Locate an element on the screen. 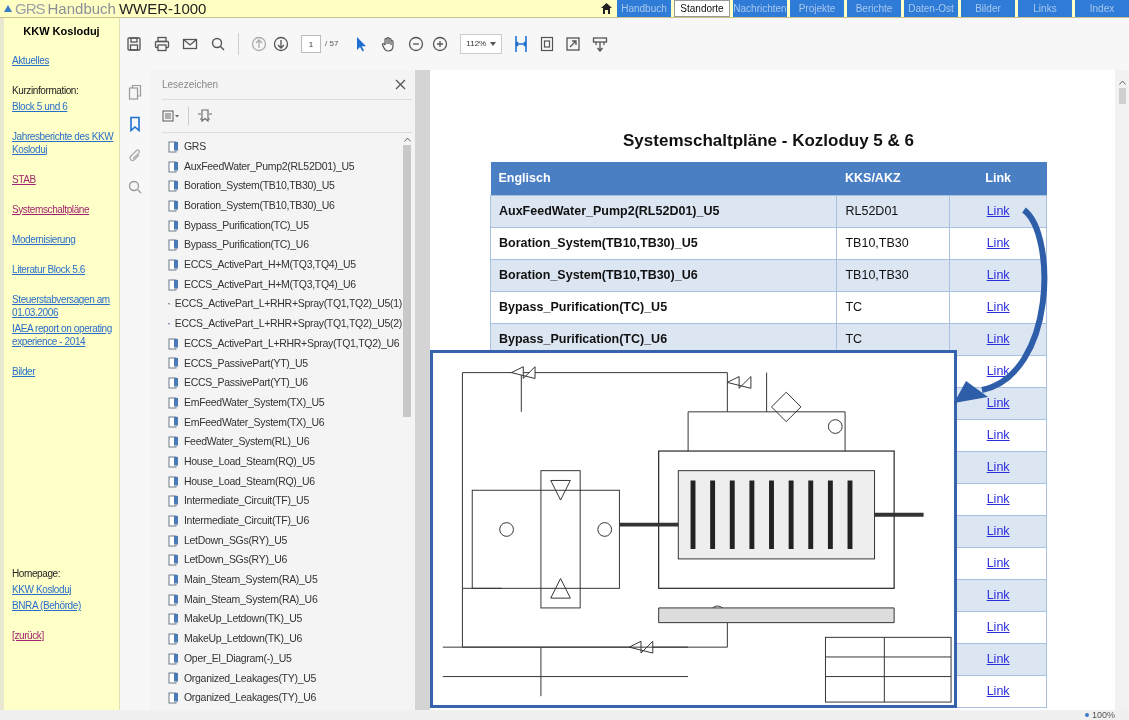 This screenshot has width=1129, height=720. bookmark-item: EmFeedWater_System(TX)_U5 is located at coordinates (254, 402).